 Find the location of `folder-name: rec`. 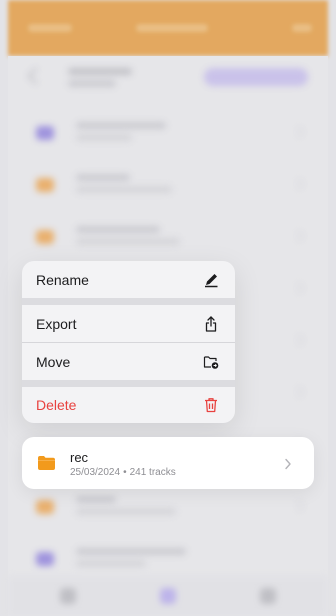

folder-name: rec is located at coordinates (79, 457).